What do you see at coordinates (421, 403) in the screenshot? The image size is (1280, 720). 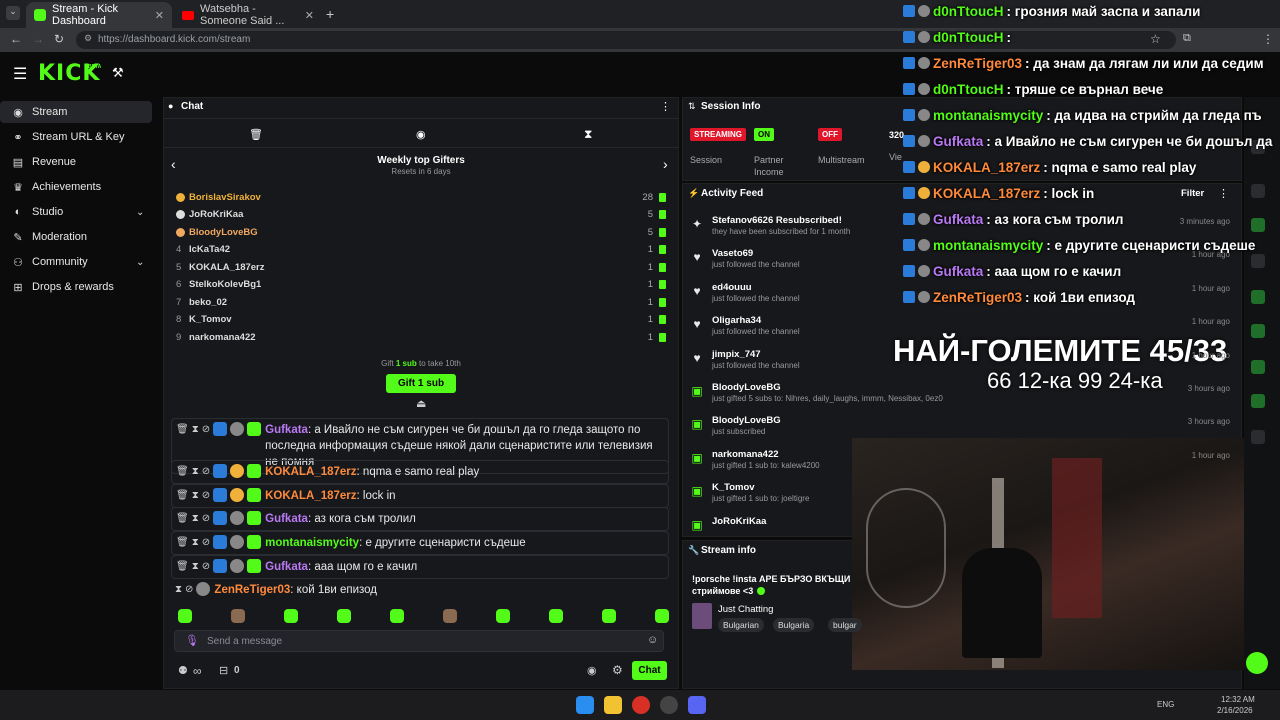 I see `collapse-icon: ⏏` at bounding box center [421, 403].